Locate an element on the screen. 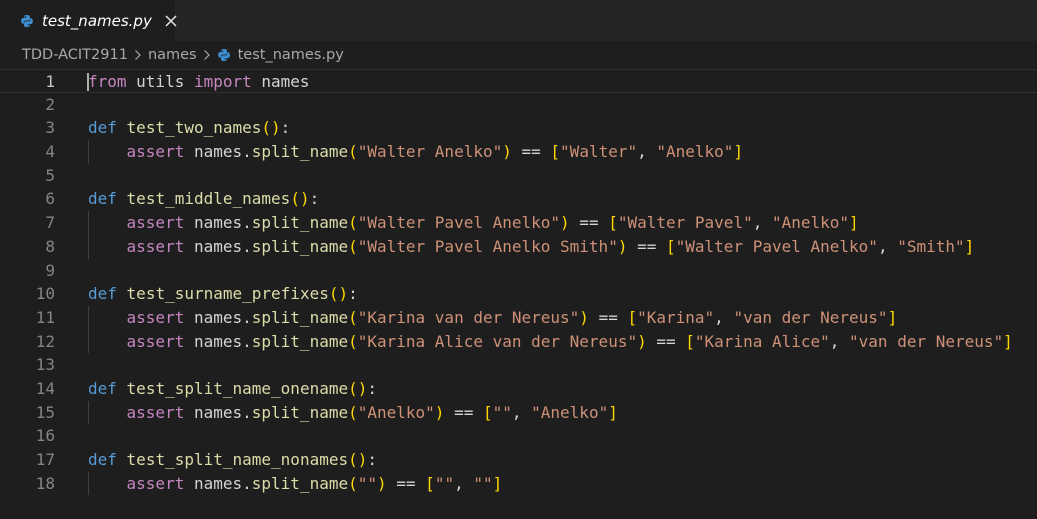 This screenshot has width=1037, height=519. code-token: "Karina van der Nereus" is located at coordinates (468, 317).